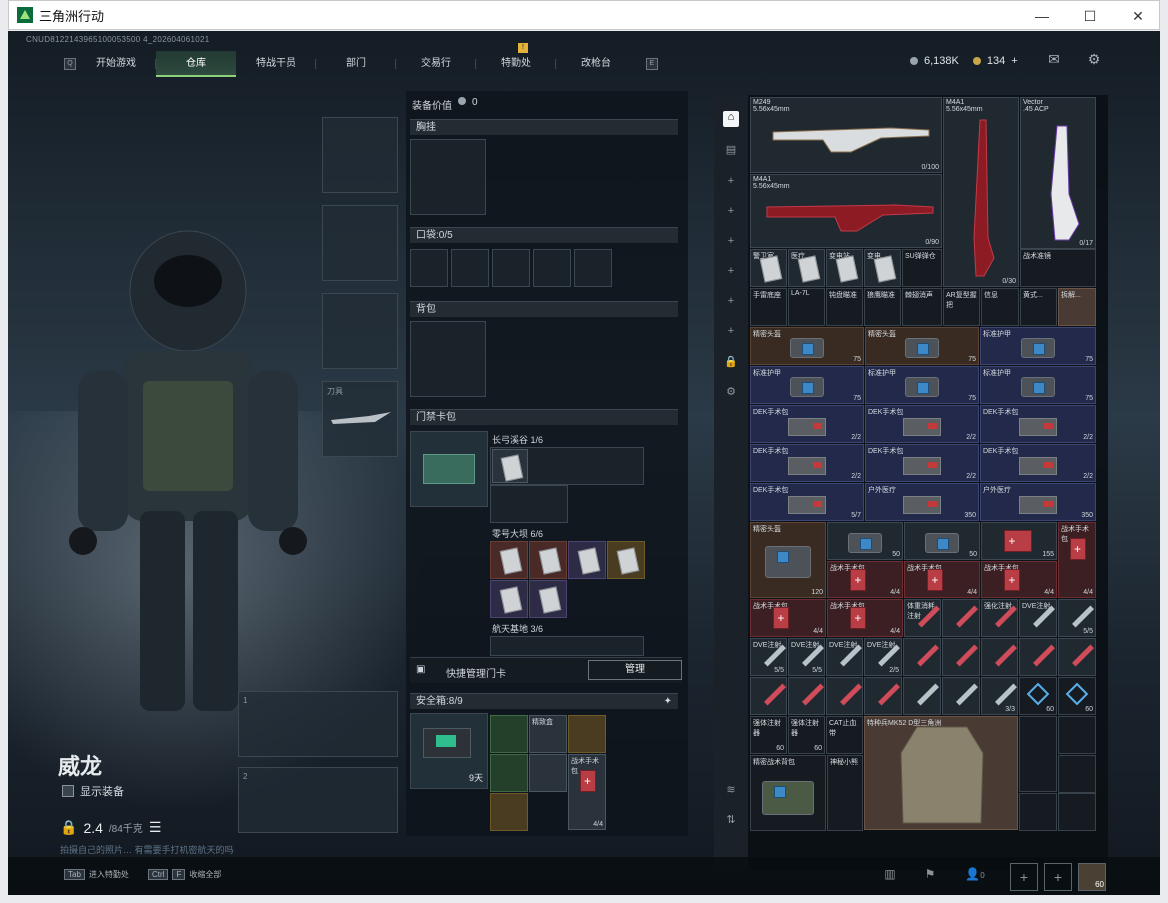 Image resolution: width=1168 pixels, height=903 pixels. What do you see at coordinates (845, 793) in the screenshot?
I see `figurine-item: 神秘小熊` at bounding box center [845, 793].